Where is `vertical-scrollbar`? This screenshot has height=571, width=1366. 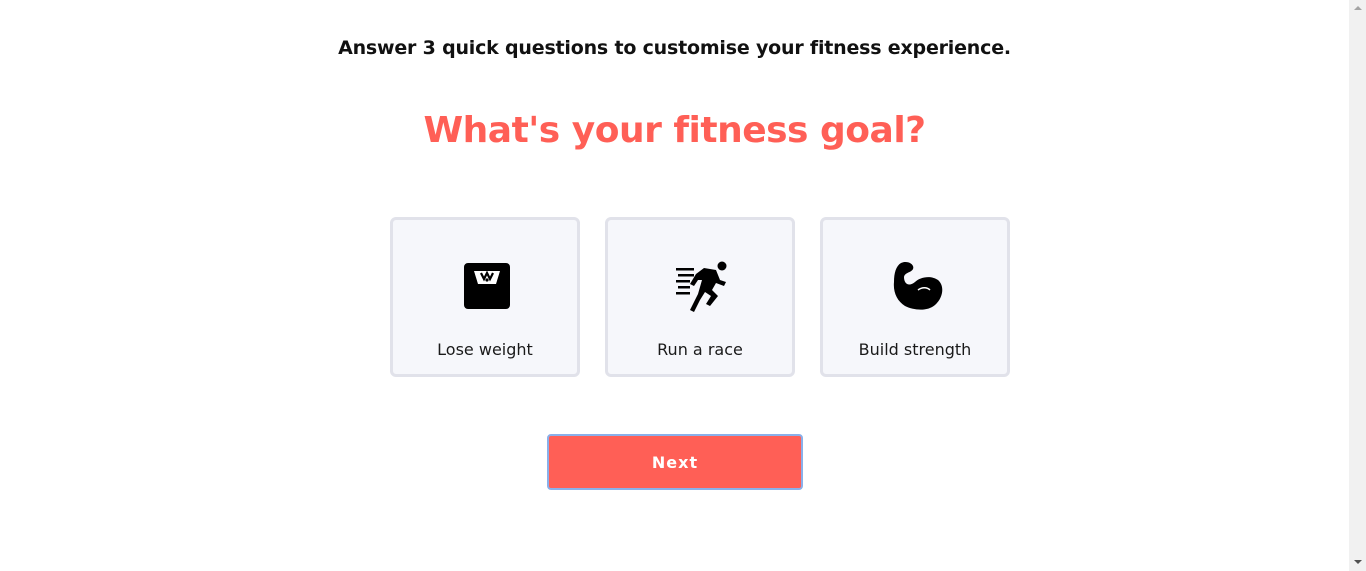 vertical-scrollbar is located at coordinates (1357, 285).